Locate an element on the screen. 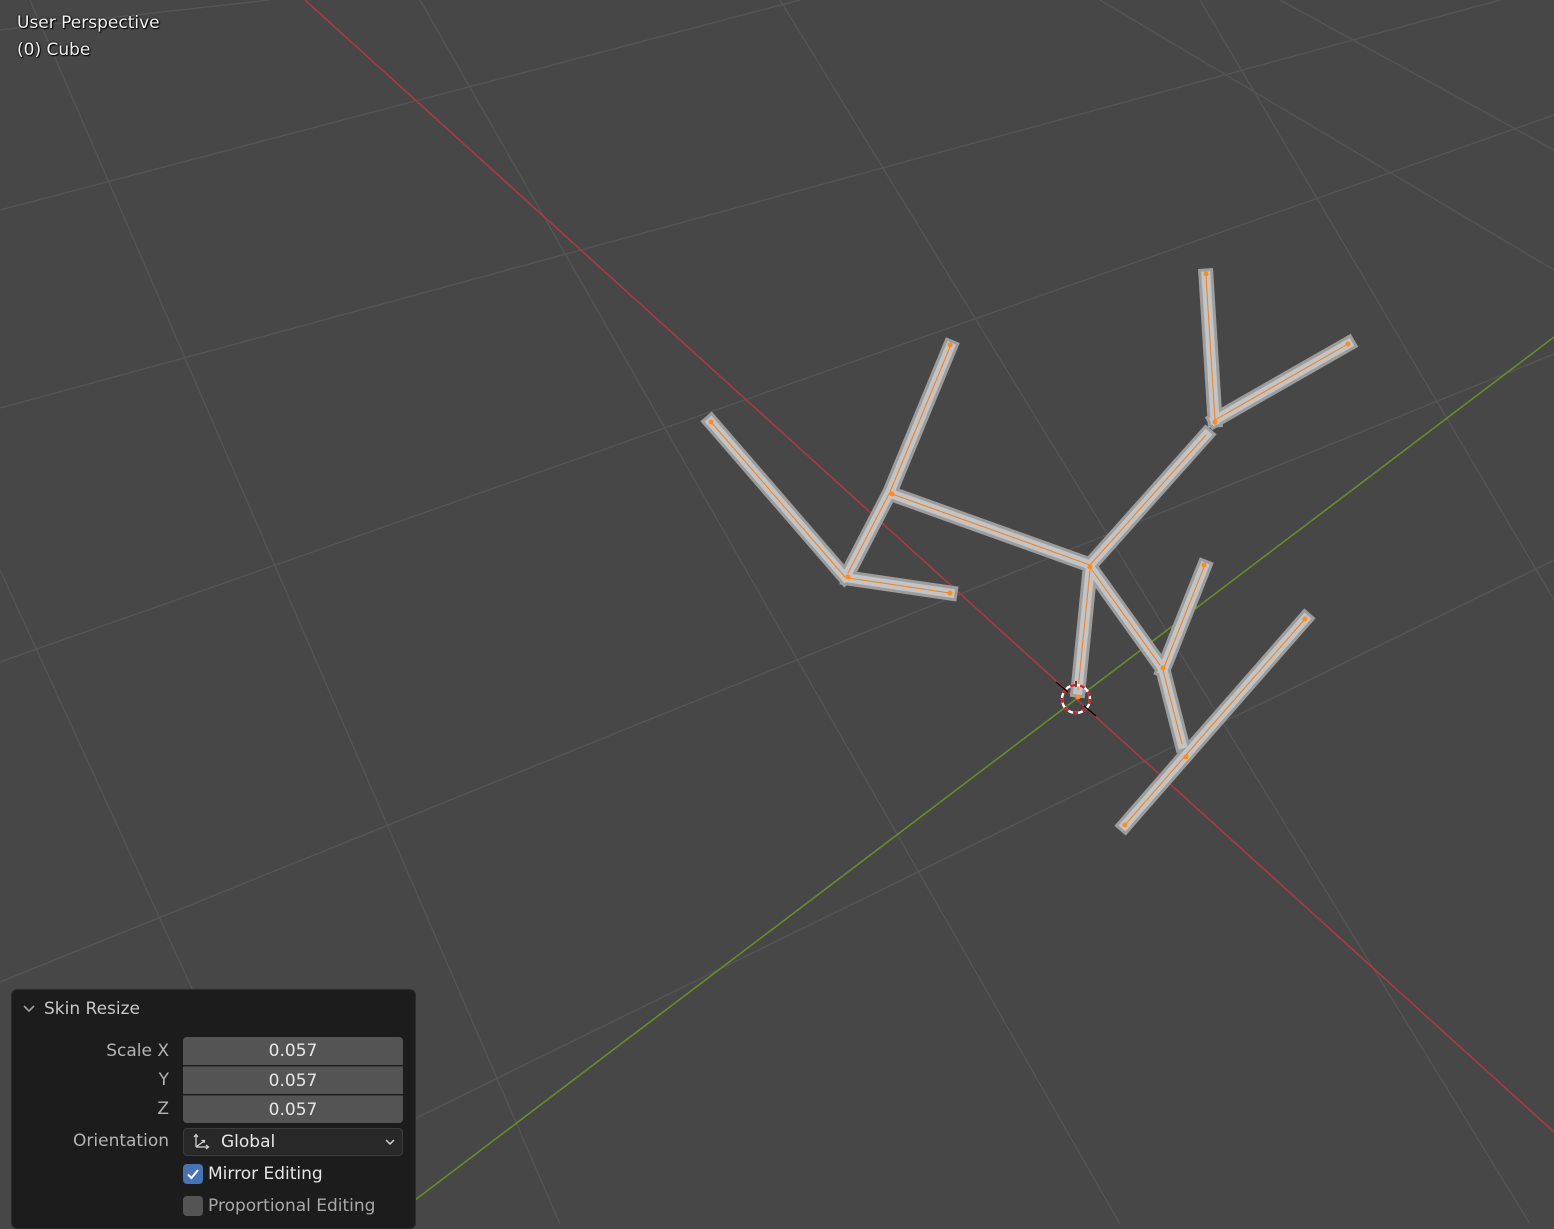 The width and height of the screenshot is (1554, 1229). mirror-editing-checkbox is located at coordinates (193, 1174).